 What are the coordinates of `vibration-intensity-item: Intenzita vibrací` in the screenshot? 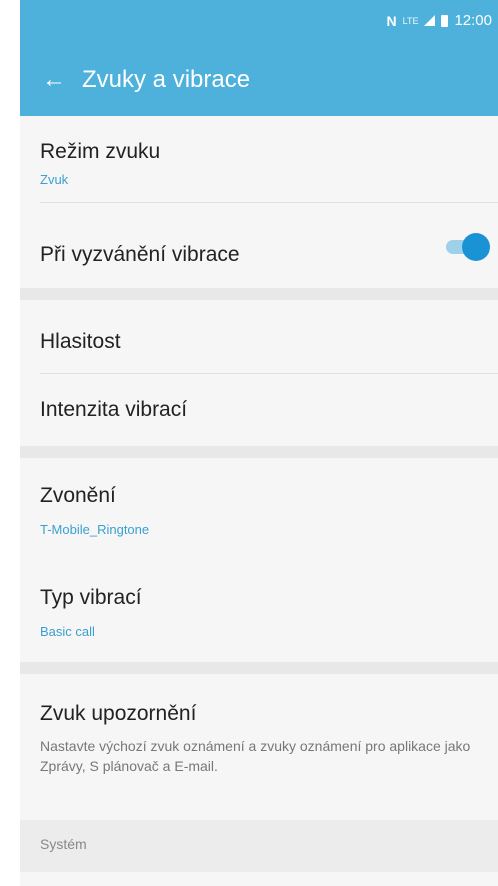 It's located at (259, 410).